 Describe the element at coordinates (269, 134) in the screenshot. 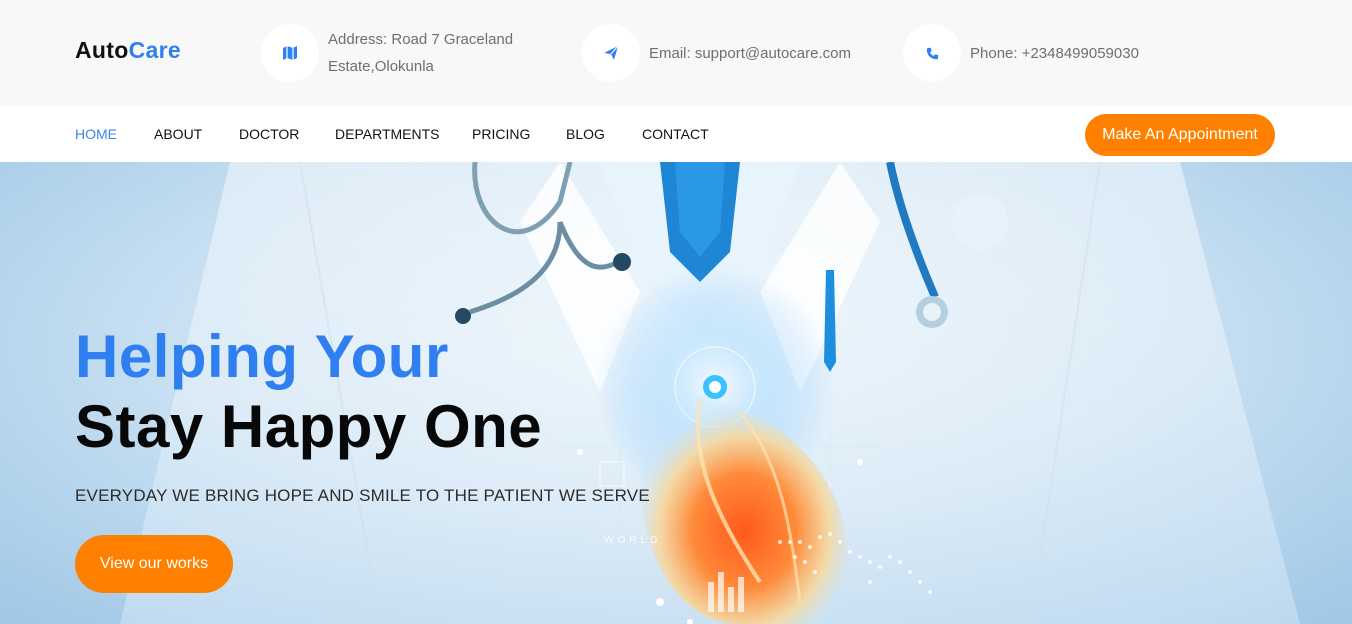

I see `nav-item-doctor: DOCTOR` at that location.